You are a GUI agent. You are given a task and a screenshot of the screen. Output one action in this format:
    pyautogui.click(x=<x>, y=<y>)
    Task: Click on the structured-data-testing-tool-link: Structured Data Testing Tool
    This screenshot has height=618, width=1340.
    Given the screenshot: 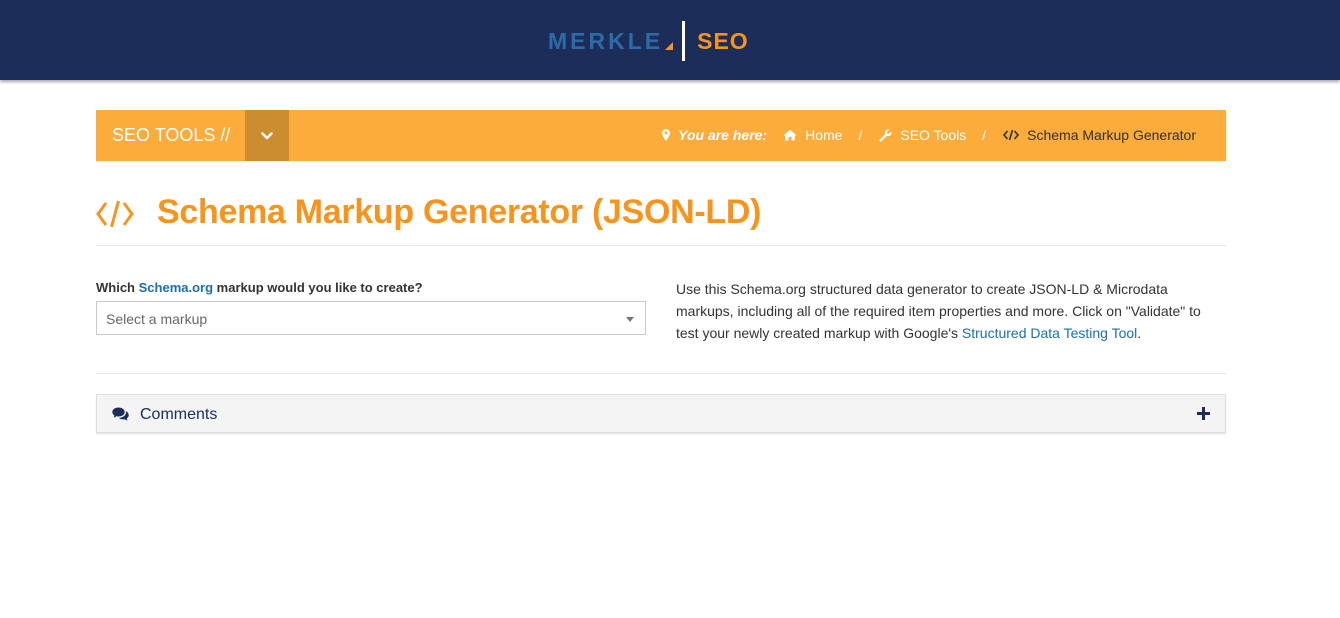 What is the action you would take?
    pyautogui.click(x=1049, y=333)
    